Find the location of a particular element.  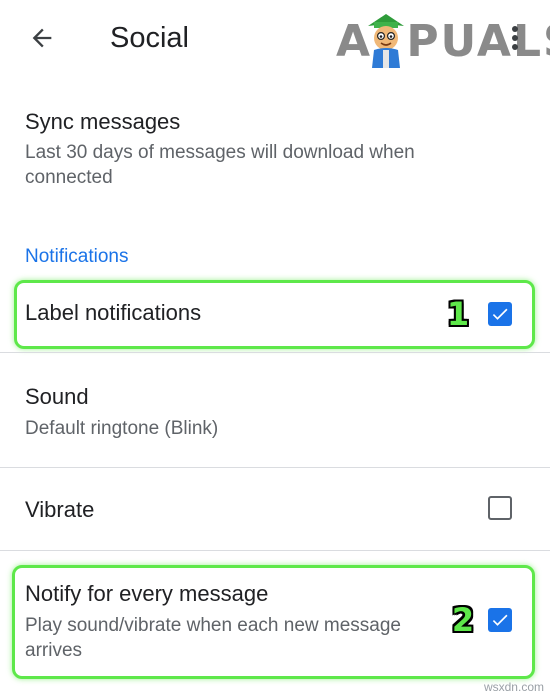

overflow-menu-button is located at coordinates (515, 38).